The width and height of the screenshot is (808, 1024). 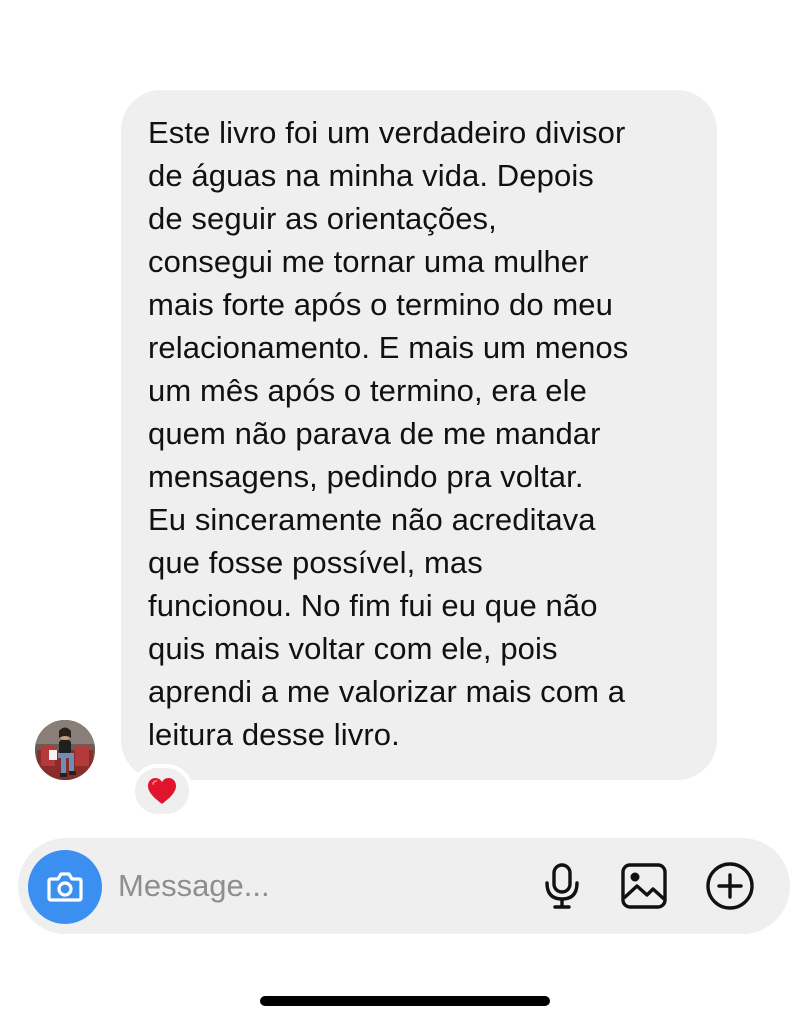 I want to click on image-icon, so click(x=644, y=886).